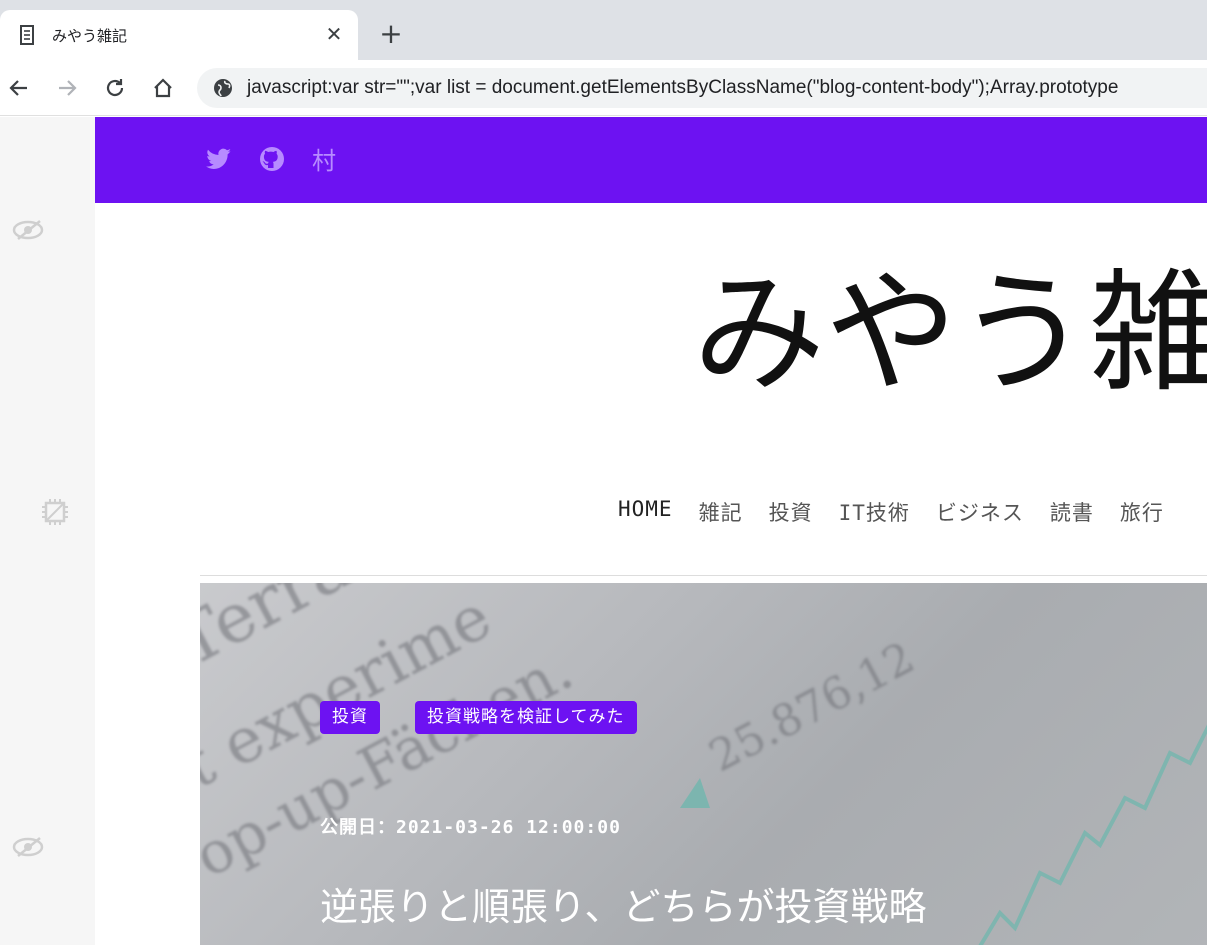  I want to click on nav-item-investment: 投資, so click(791, 512).